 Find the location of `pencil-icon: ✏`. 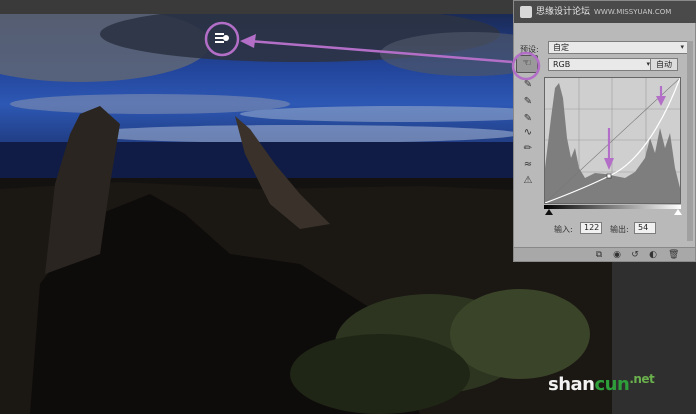

pencil-icon: ✏ is located at coordinates (528, 149).